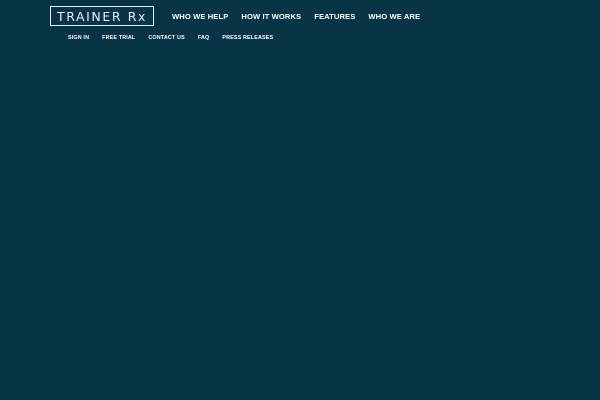 The width and height of the screenshot is (600, 400). What do you see at coordinates (204, 38) in the screenshot?
I see `faq-link: FAQ` at bounding box center [204, 38].